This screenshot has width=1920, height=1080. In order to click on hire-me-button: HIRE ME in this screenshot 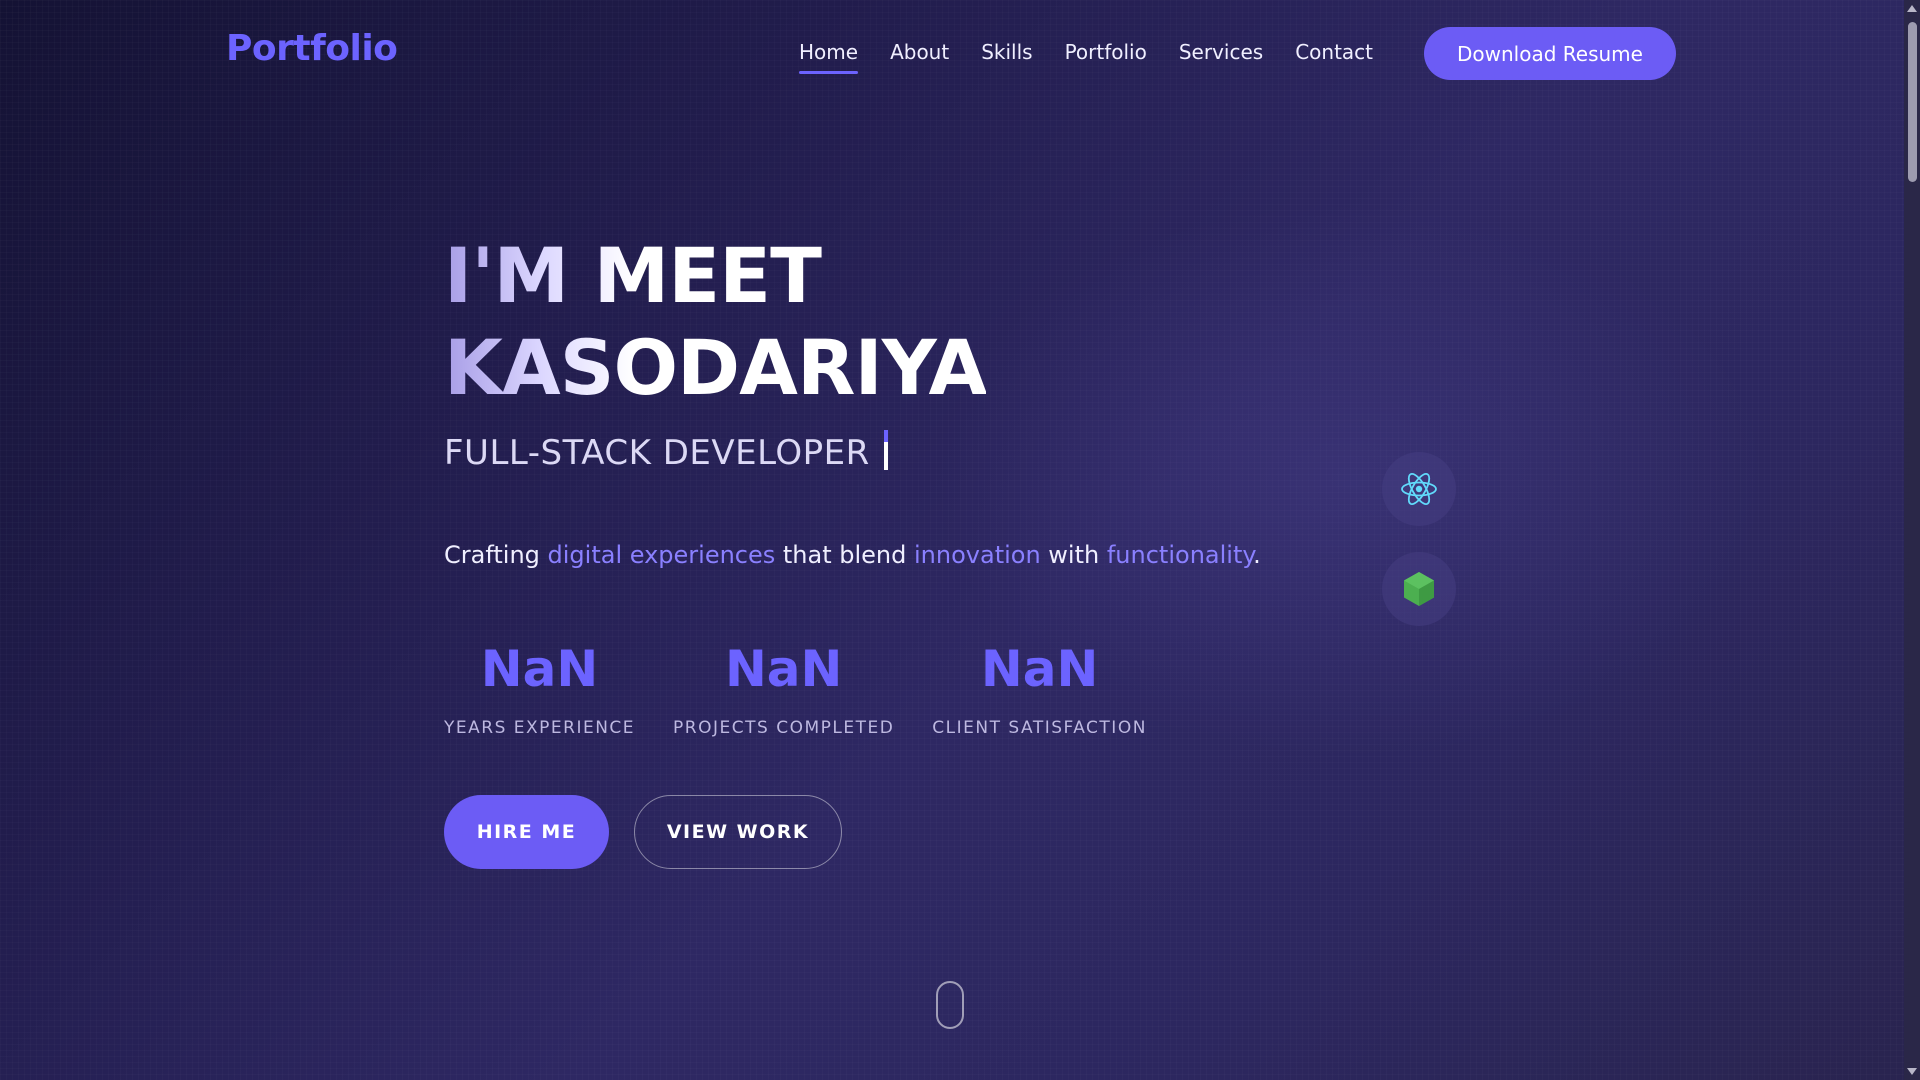, I will do `click(526, 832)`.